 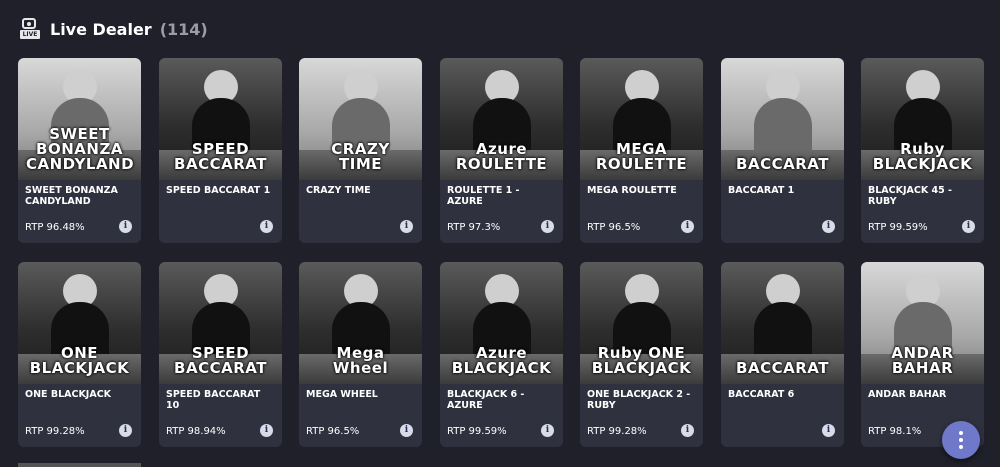 I want to click on game-name: ROULETTE 1 - AZURE, so click(x=483, y=196).